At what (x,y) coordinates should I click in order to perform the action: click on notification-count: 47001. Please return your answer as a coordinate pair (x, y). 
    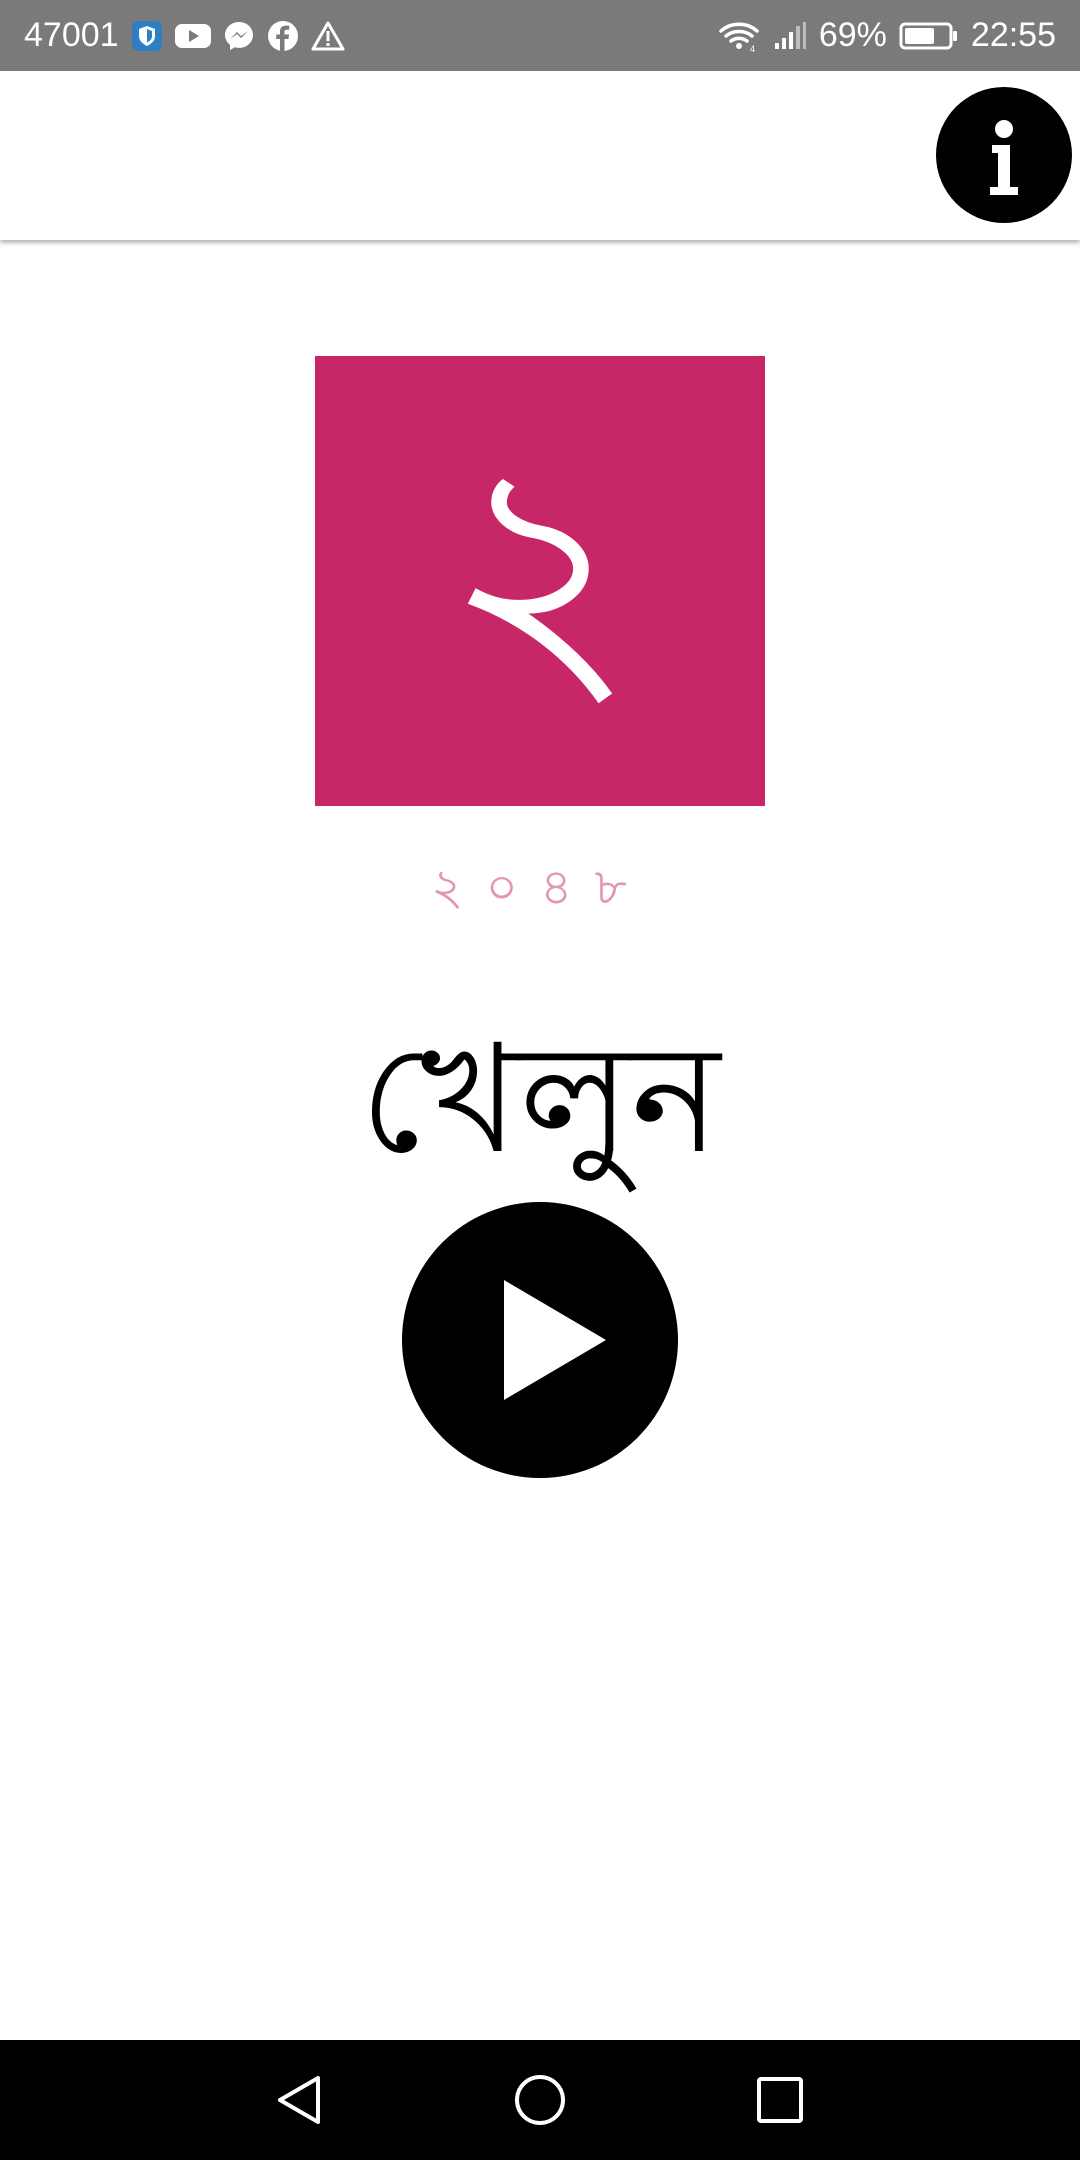
    Looking at the image, I should click on (71, 35).